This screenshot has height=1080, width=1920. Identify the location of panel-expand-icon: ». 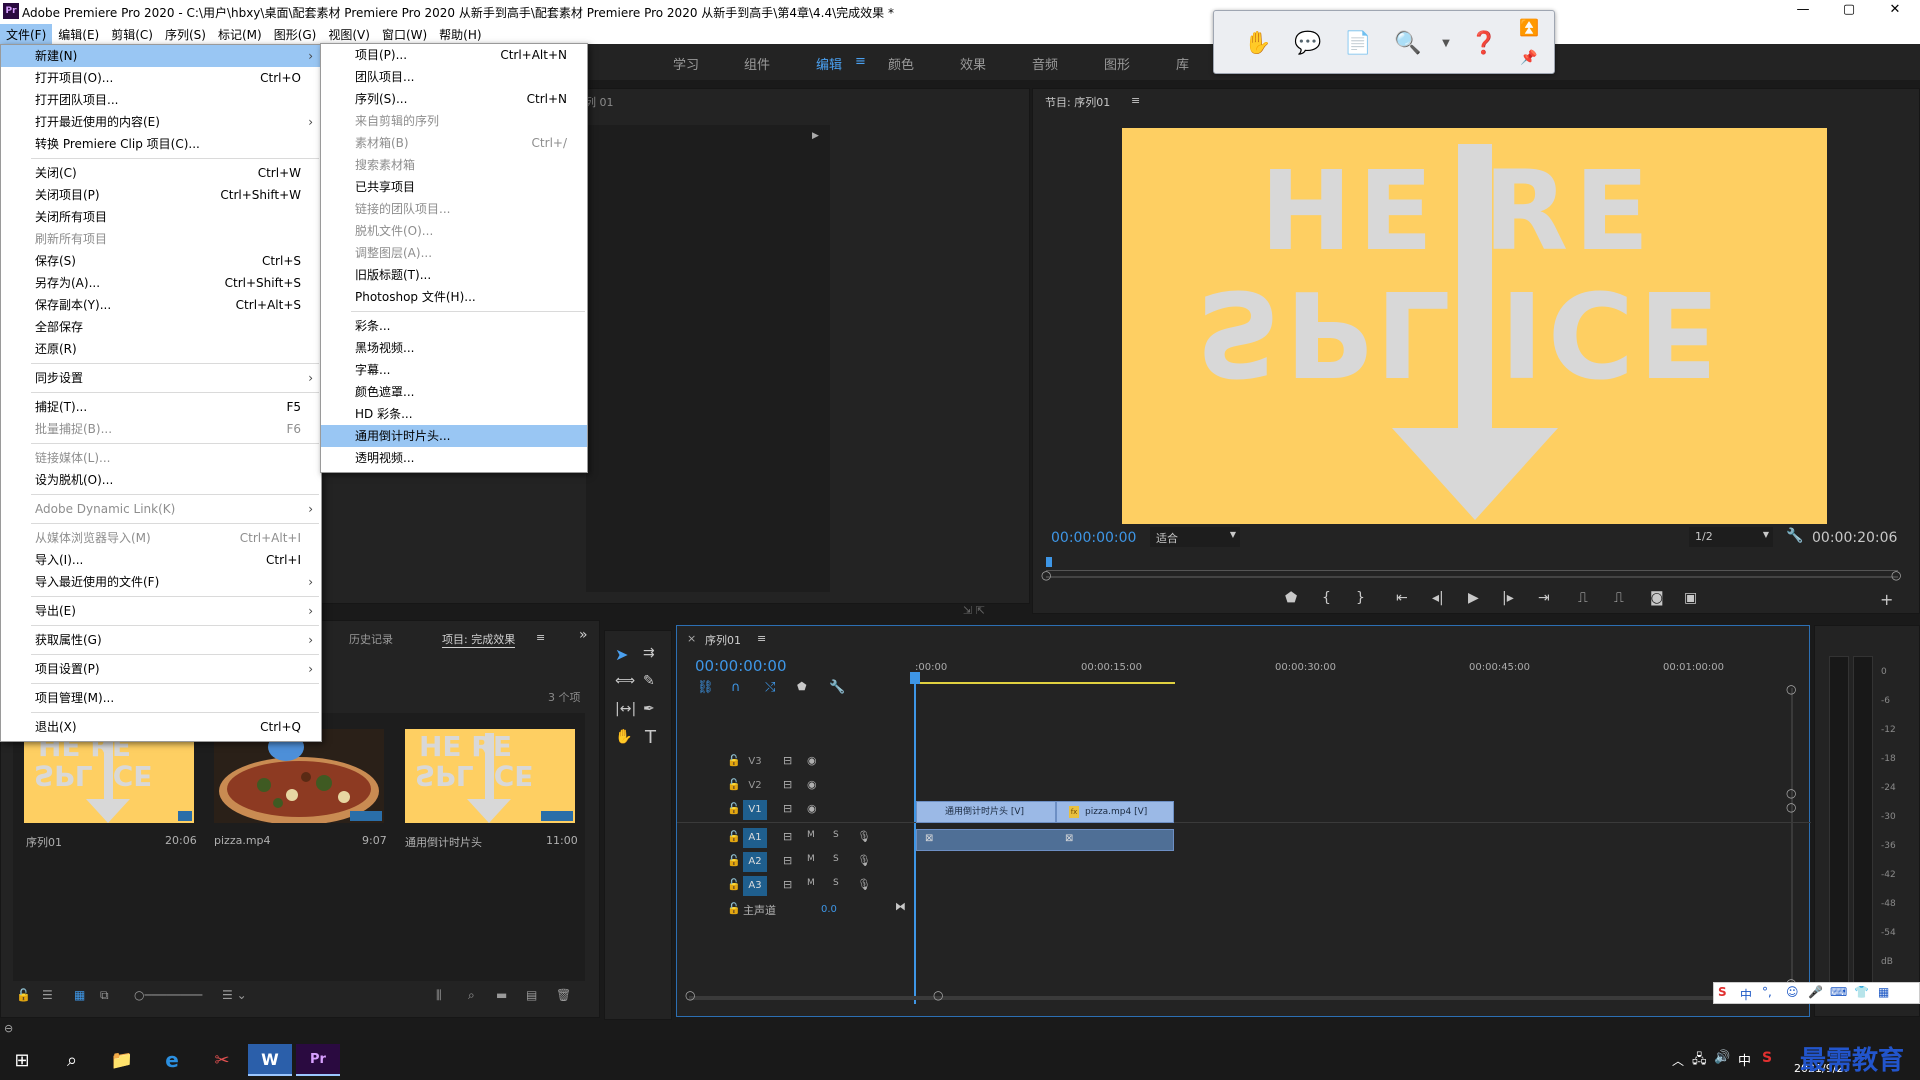
(583, 635).